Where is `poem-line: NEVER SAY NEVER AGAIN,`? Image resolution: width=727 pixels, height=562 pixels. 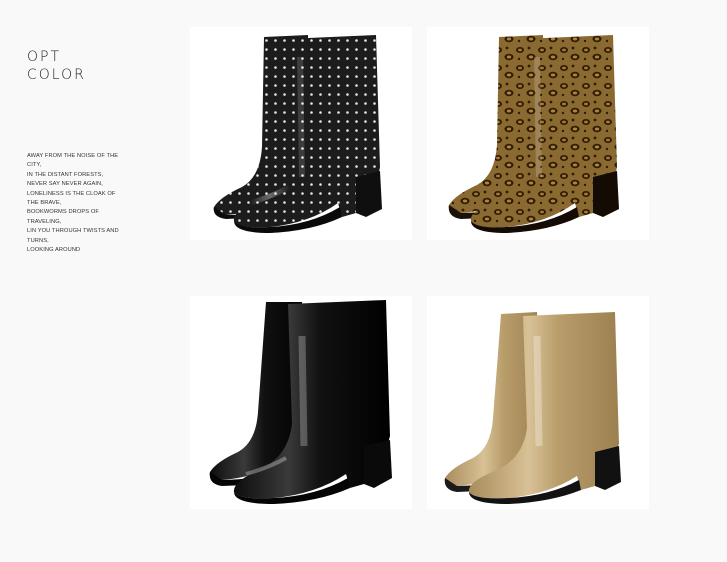
poem-line: NEVER SAY NEVER AGAIN, is located at coordinates (65, 184).